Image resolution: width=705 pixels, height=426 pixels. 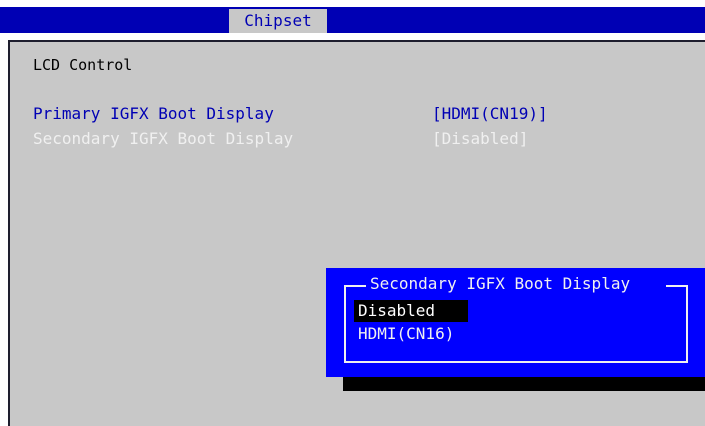 What do you see at coordinates (163, 138) in the screenshot?
I see `secondary-igfx-boot-display-label: Secondary IGFX Boot Display` at bounding box center [163, 138].